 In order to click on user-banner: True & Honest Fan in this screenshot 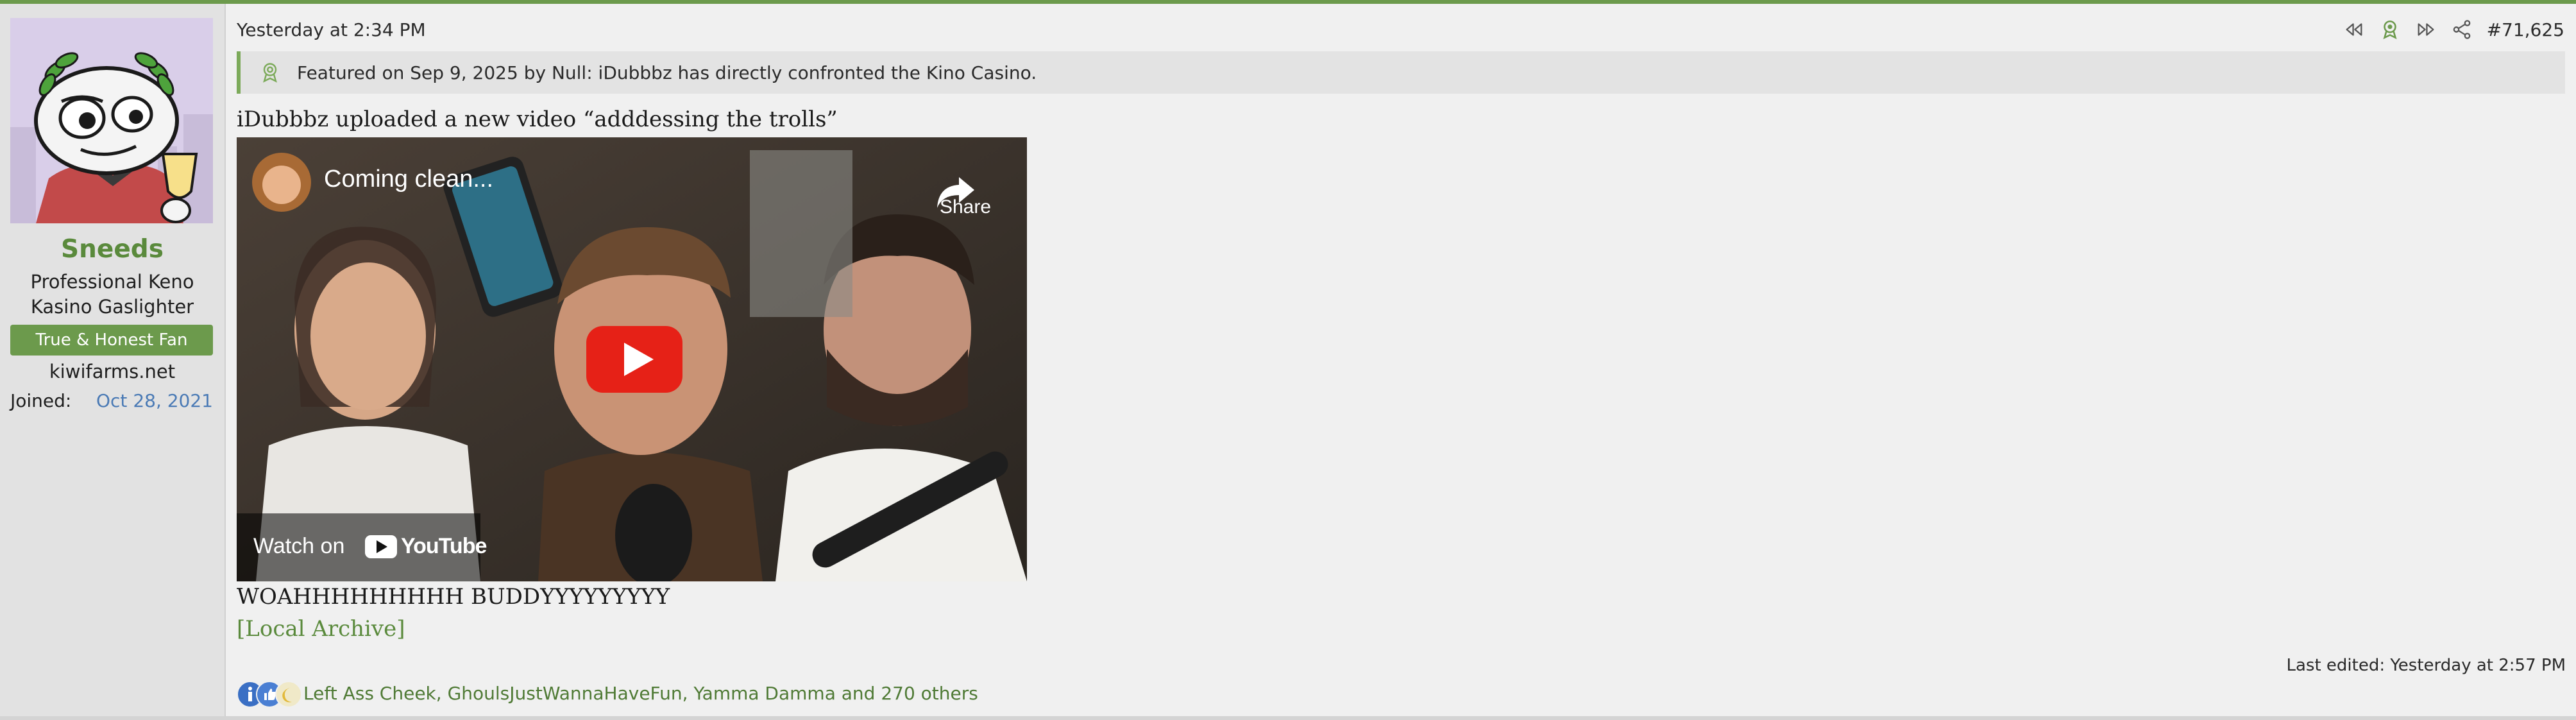, I will do `click(111, 340)`.